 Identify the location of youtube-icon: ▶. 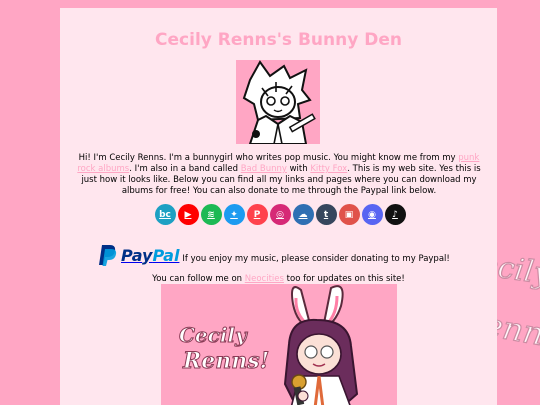
(188, 214).